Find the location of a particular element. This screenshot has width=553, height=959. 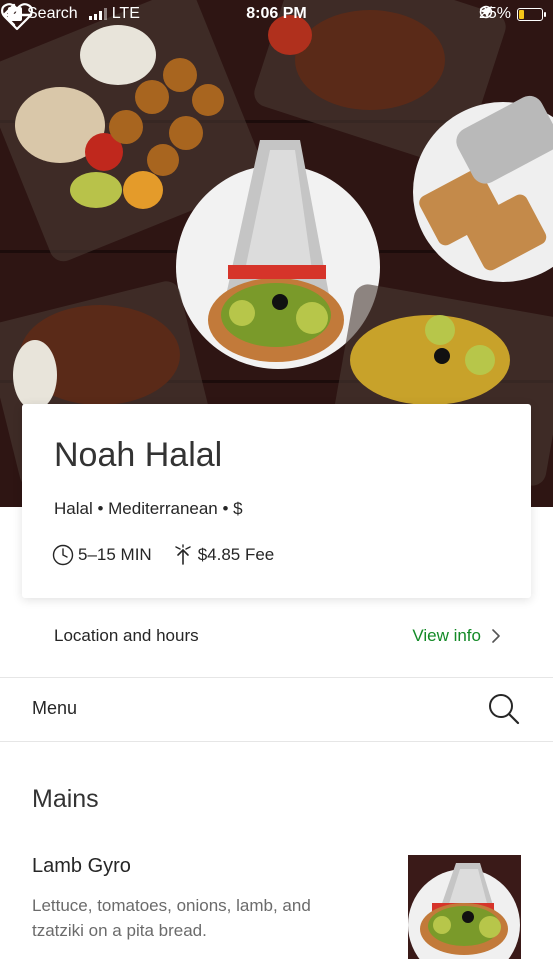

delivery-eta: 5–15 MIN is located at coordinates (115, 554).